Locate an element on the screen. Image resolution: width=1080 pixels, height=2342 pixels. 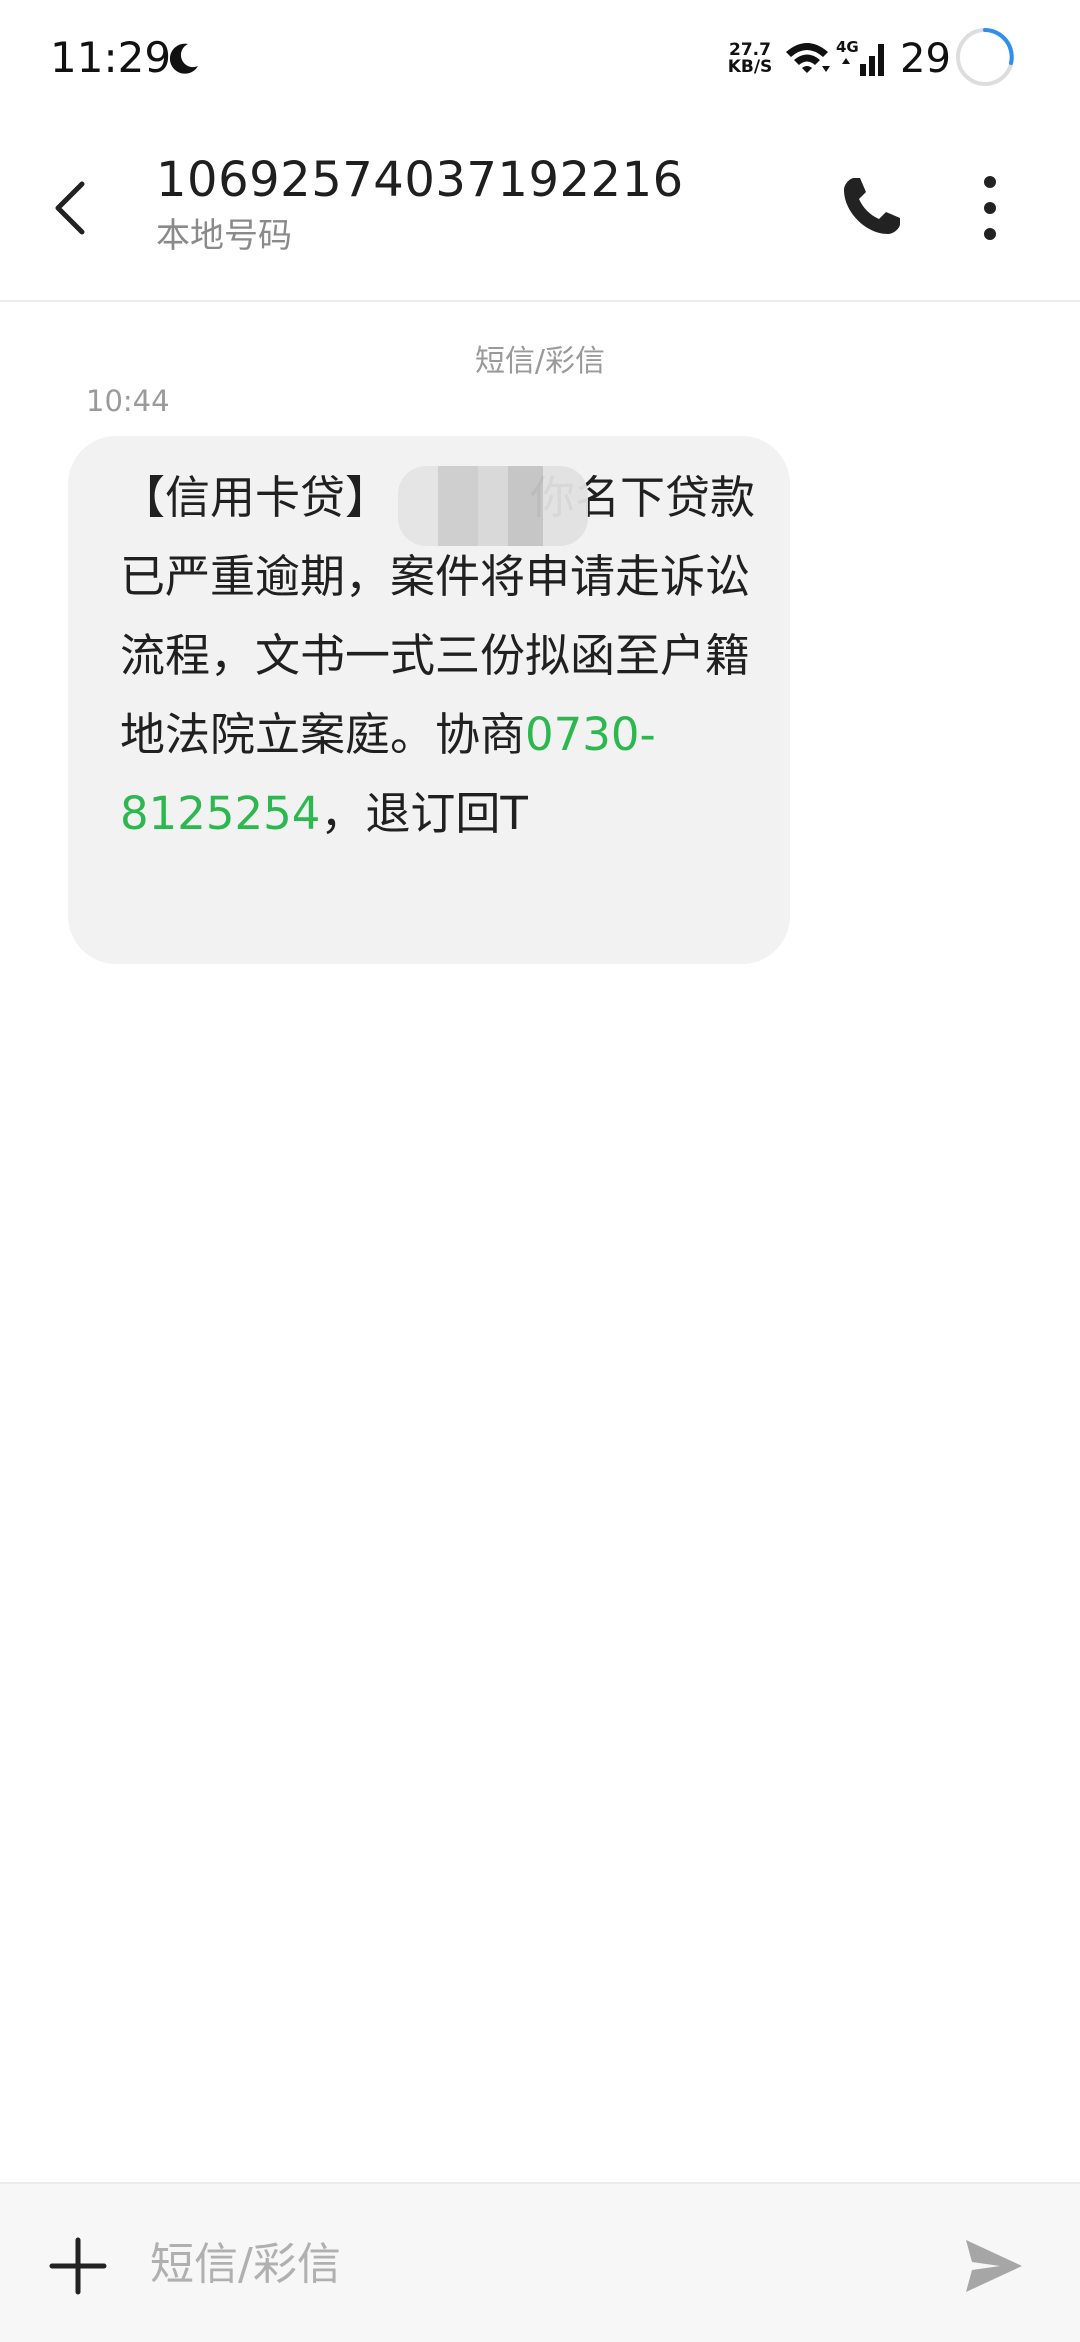
battery-ring-icon is located at coordinates (985, 57).